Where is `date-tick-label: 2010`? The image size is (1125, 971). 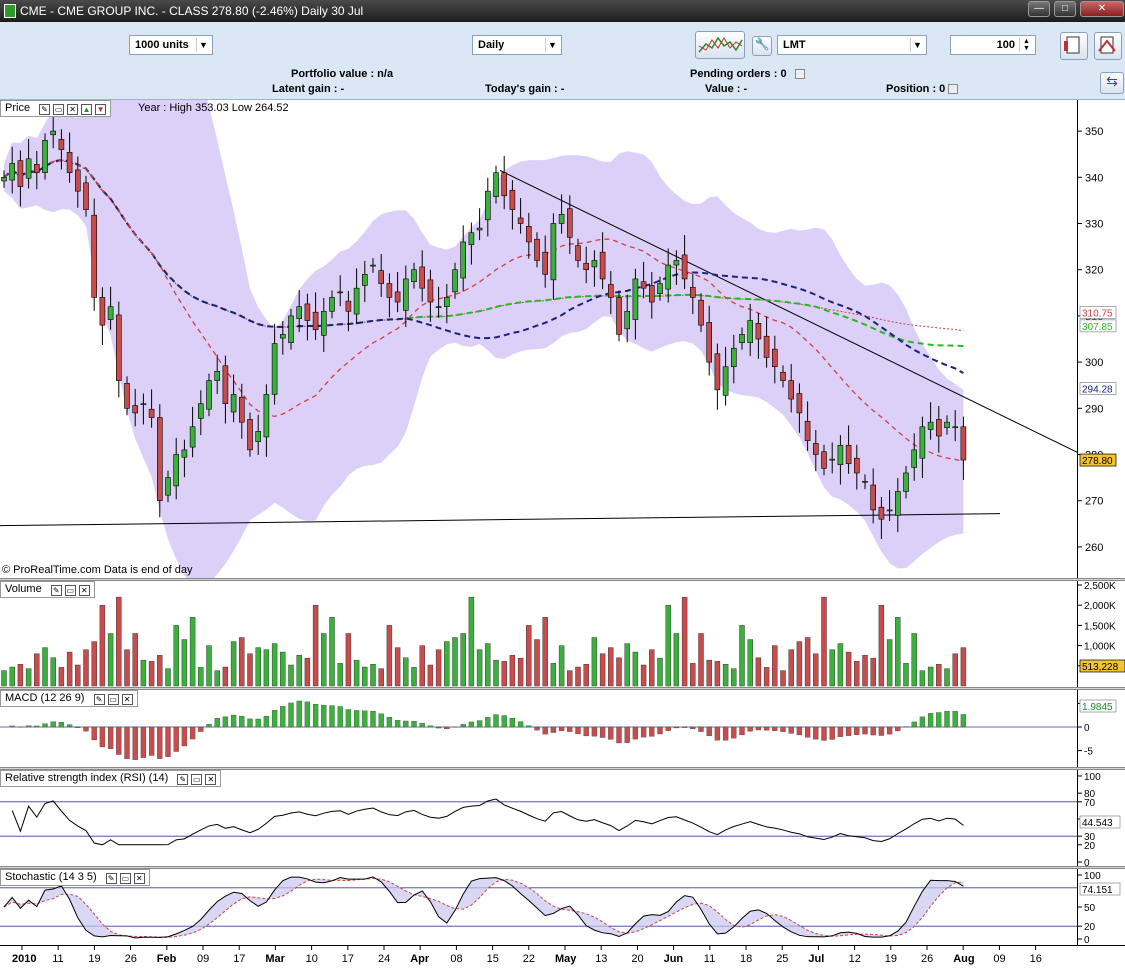 date-tick-label: 2010 is located at coordinates (24, 959).